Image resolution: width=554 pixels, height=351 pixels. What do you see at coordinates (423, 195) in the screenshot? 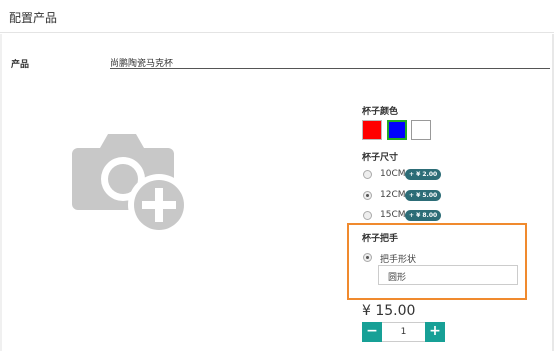
I see `size-price-badge: + ¥ 5.00` at bounding box center [423, 195].